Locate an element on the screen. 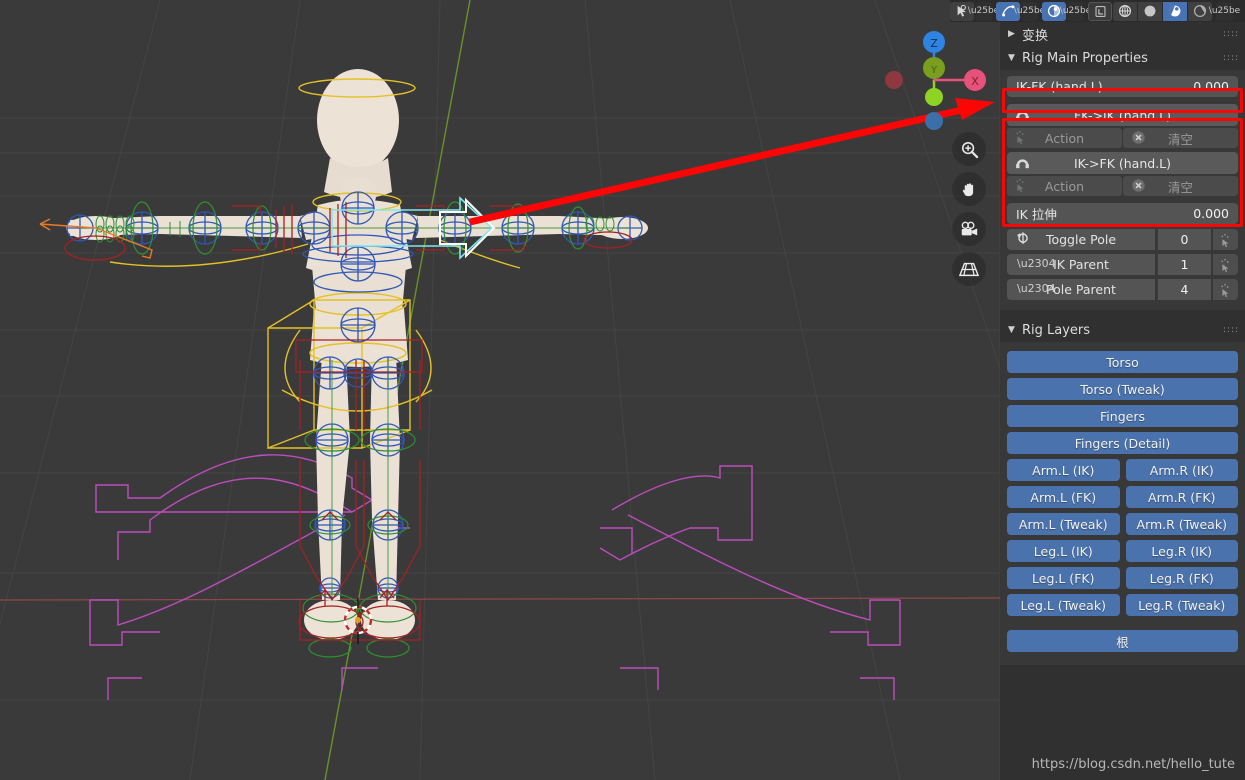 The height and width of the screenshot is (780, 1245). toggle-pole-button: Toggle Pole is located at coordinates (1081, 239).